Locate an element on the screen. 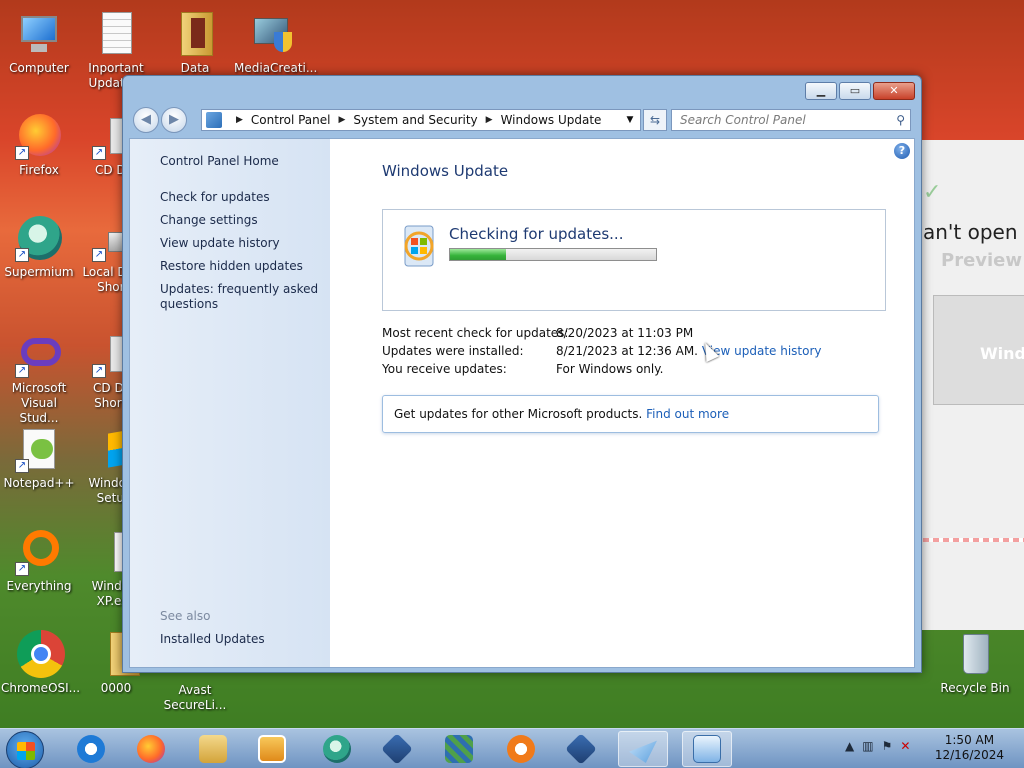  taskbar-clock: 1:50 AM 12/16/2024 is located at coordinates (969, 748).